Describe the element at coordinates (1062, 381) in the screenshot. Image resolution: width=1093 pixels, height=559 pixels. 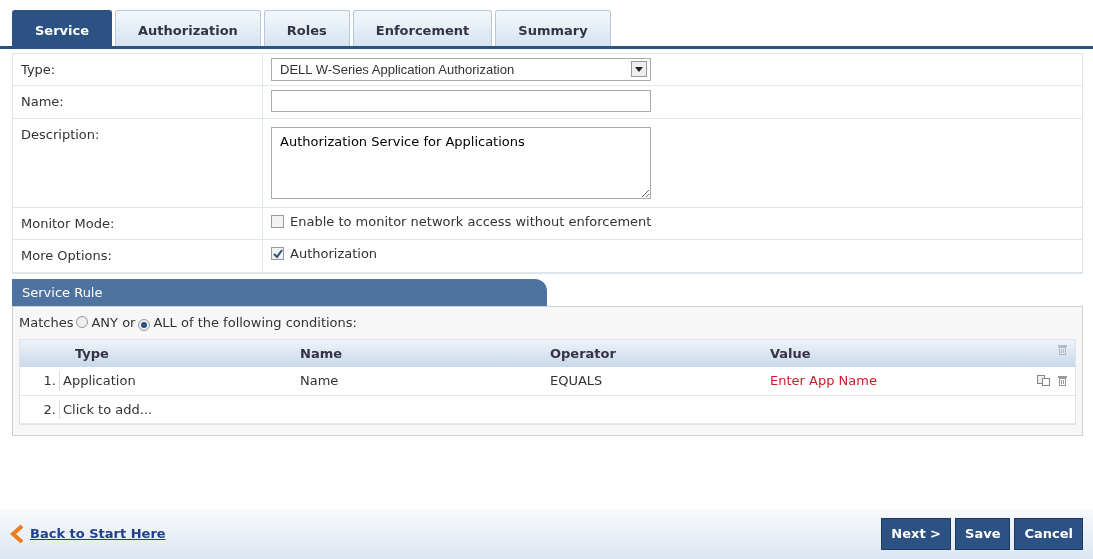
I see `delete-icon` at that location.